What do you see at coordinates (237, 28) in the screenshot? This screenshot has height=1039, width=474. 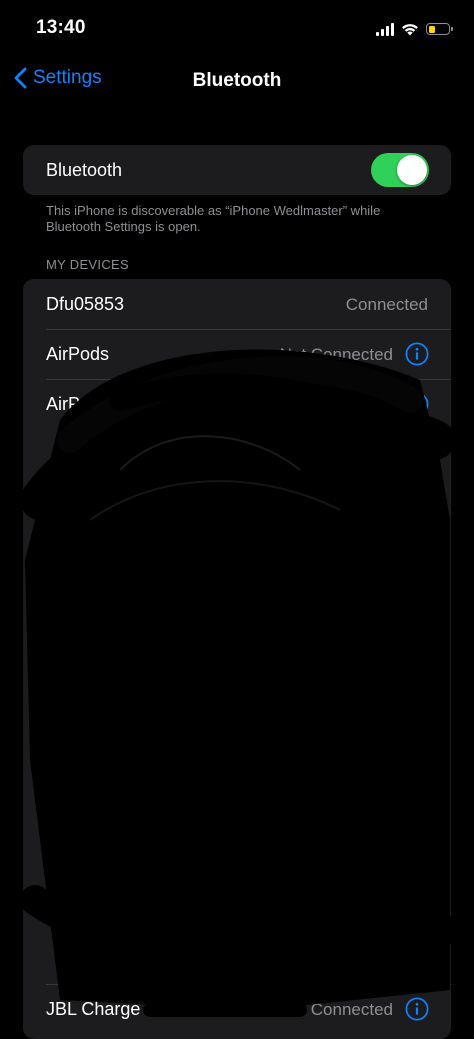 I see `status-bar: 13:40` at bounding box center [237, 28].